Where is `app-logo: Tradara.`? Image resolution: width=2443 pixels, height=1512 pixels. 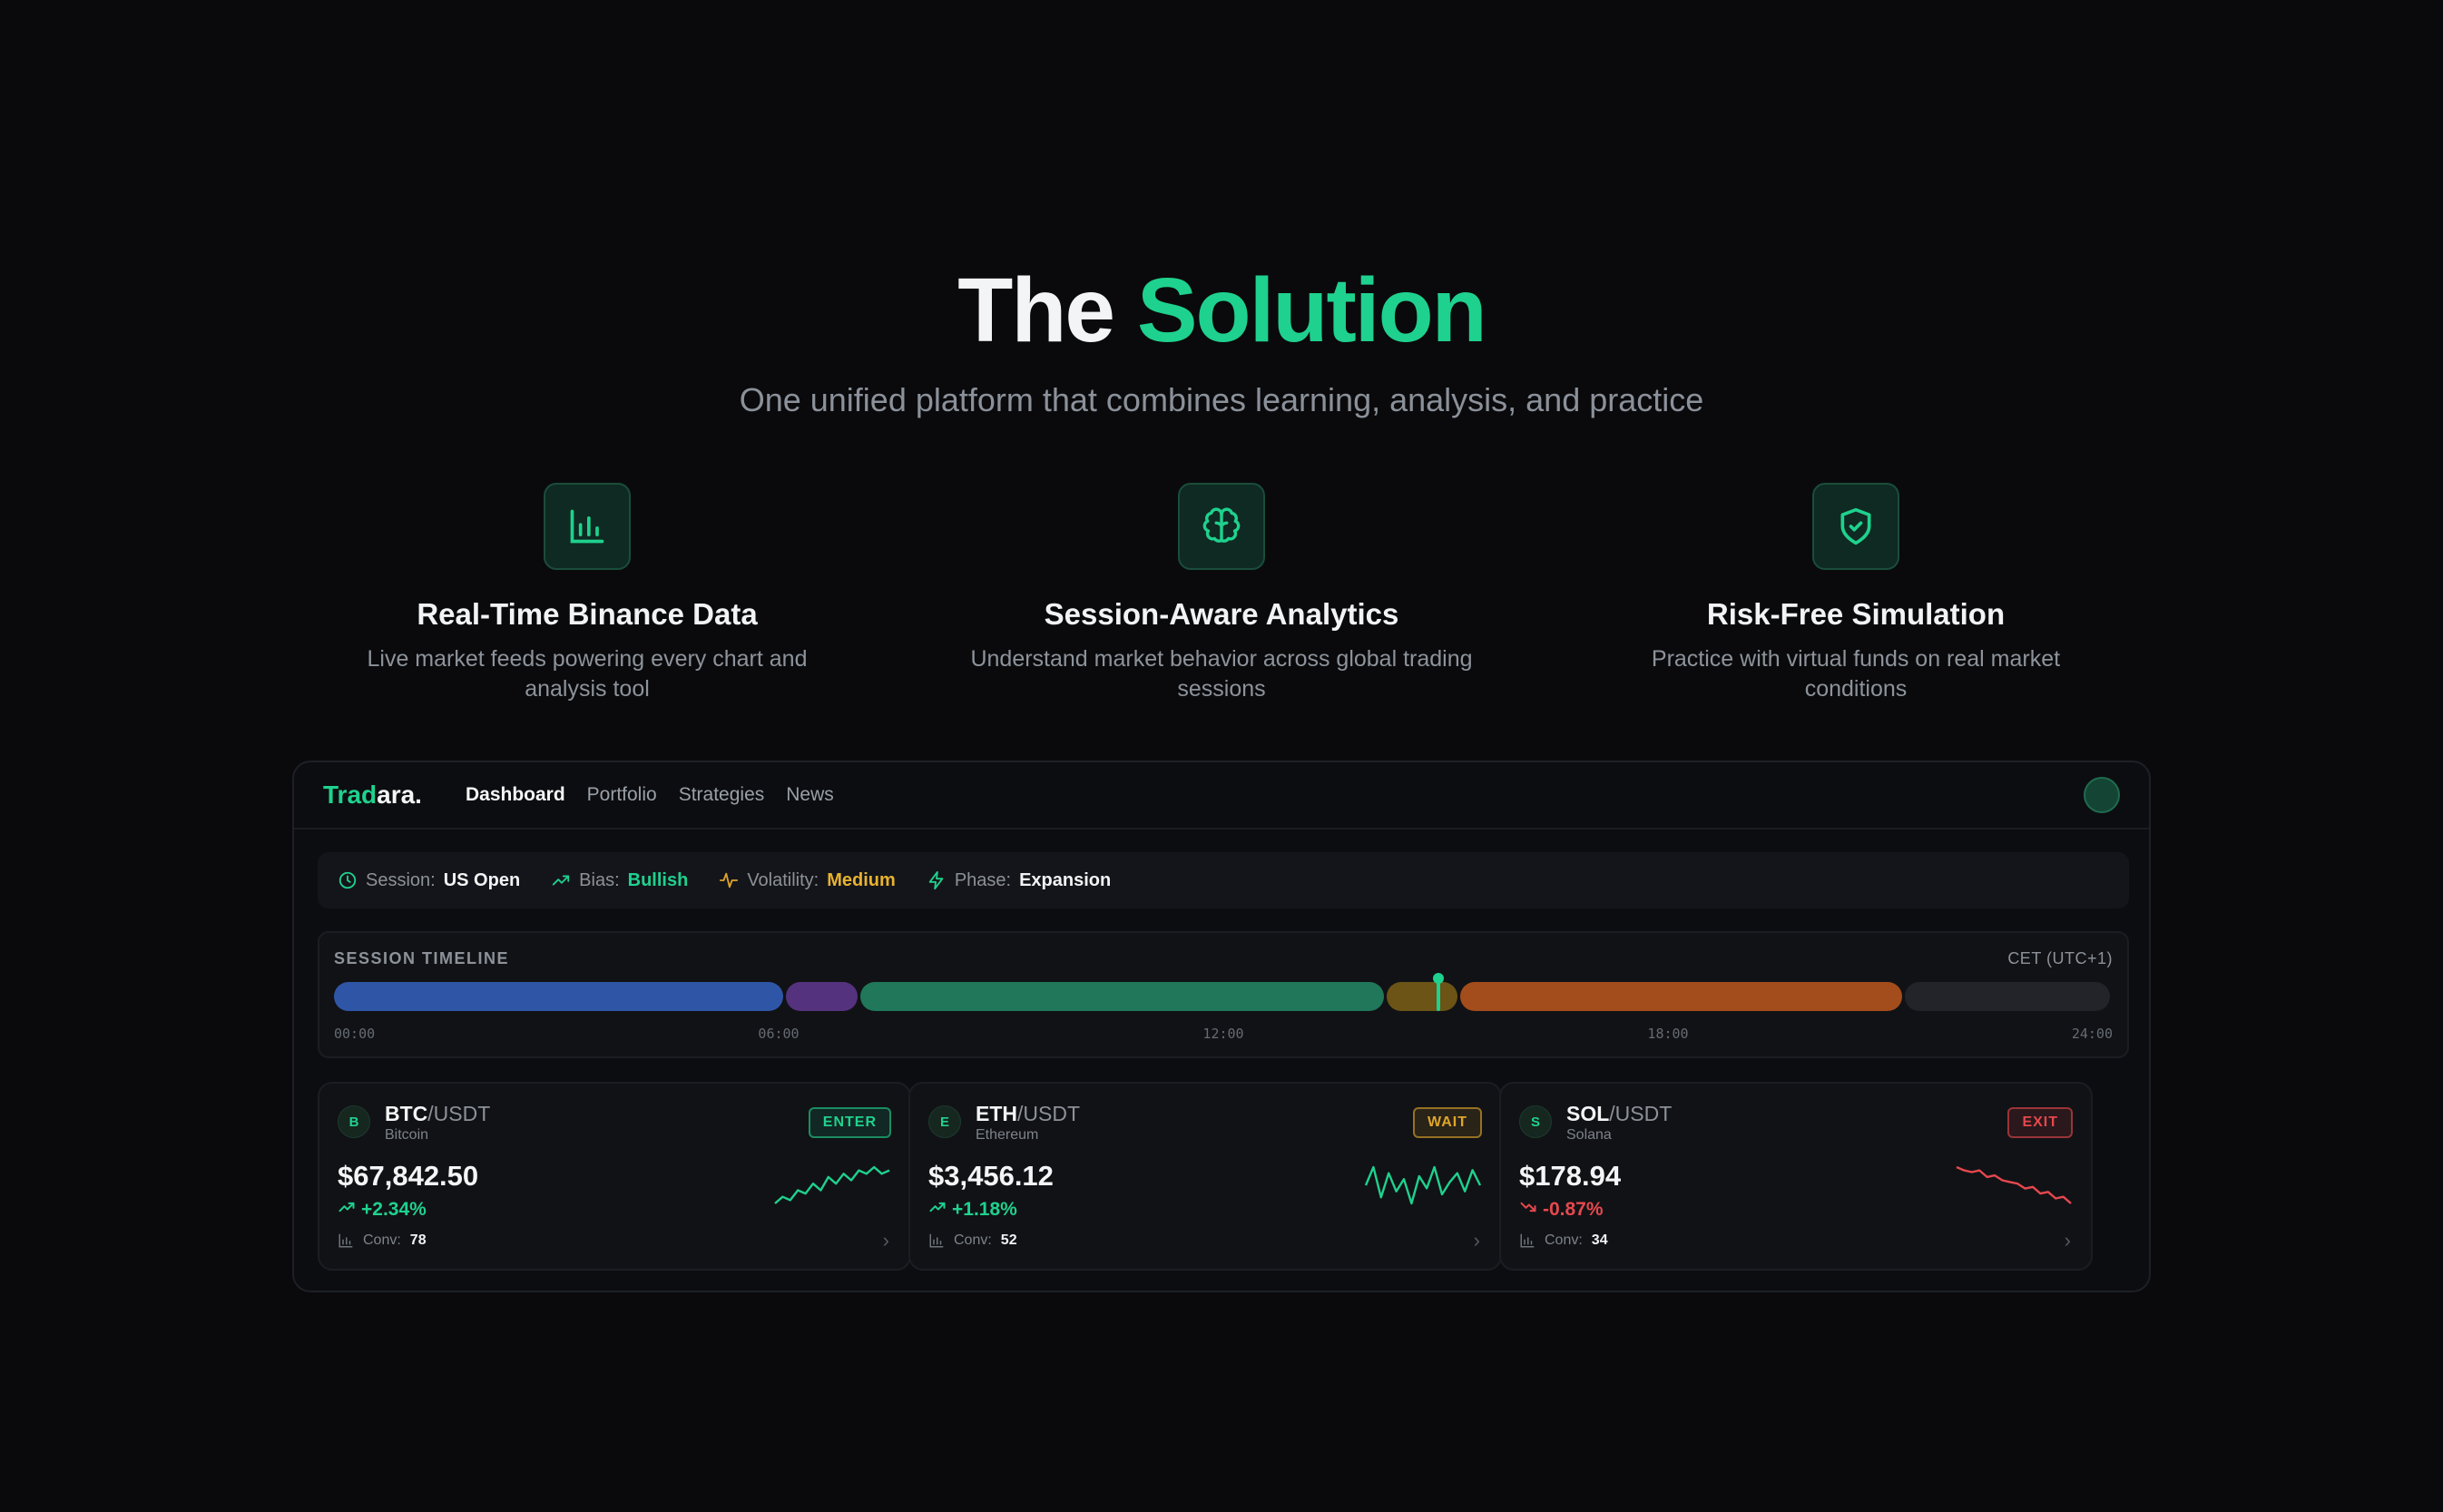
app-logo: Tradara. is located at coordinates (372, 795).